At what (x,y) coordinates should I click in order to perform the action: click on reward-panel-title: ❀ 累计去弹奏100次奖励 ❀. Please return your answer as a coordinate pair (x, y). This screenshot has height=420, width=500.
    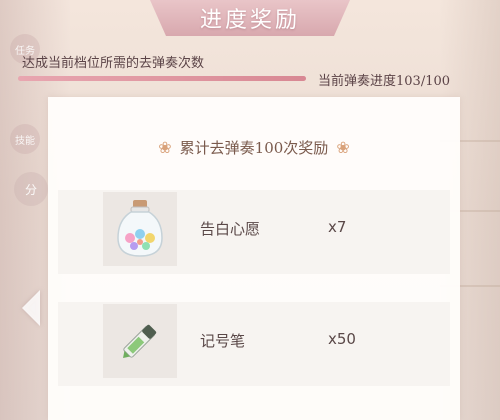
    Looking at the image, I should click on (254, 147).